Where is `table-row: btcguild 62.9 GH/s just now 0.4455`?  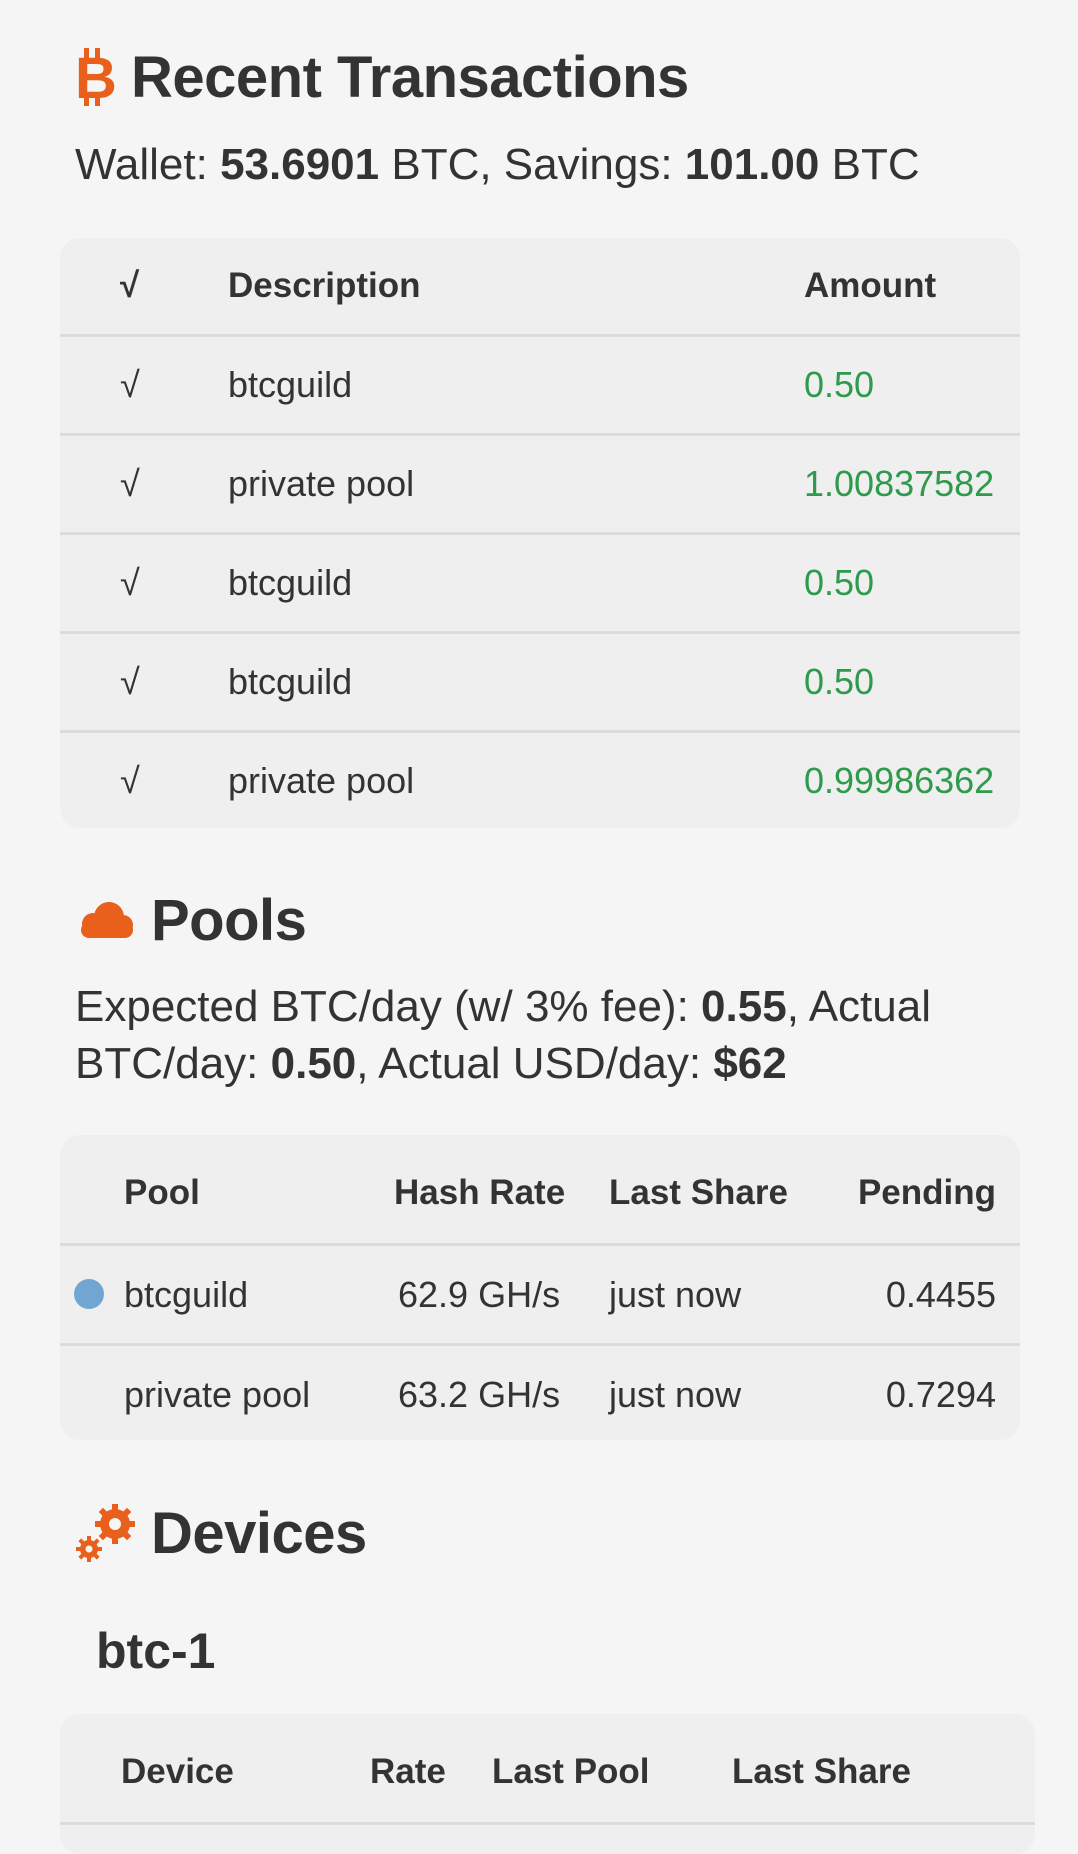 table-row: btcguild 62.9 GH/s just now 0.4455 is located at coordinates (540, 1293).